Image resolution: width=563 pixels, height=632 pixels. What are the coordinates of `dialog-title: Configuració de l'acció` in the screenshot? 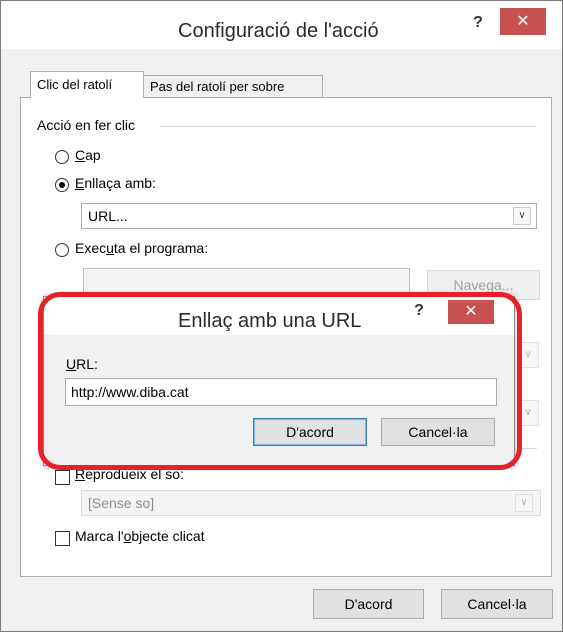 It's located at (278, 31).